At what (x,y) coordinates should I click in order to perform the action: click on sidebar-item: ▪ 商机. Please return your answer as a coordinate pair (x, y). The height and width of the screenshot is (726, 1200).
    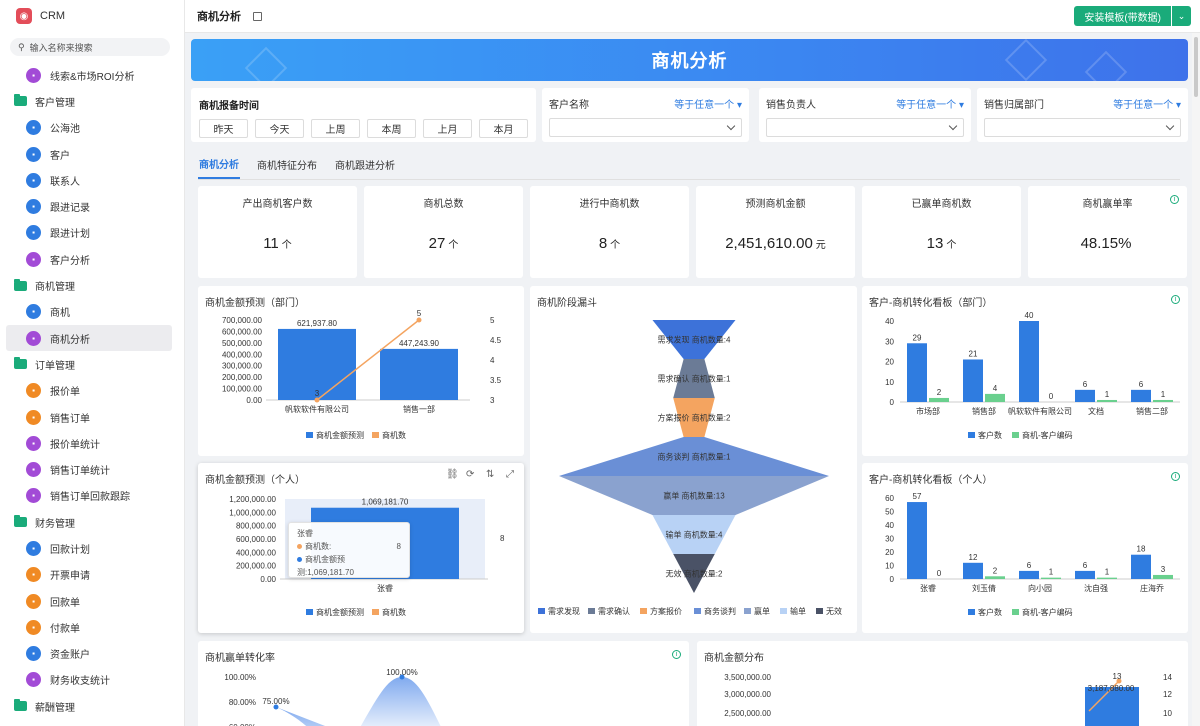
    Looking at the image, I should click on (92, 312).